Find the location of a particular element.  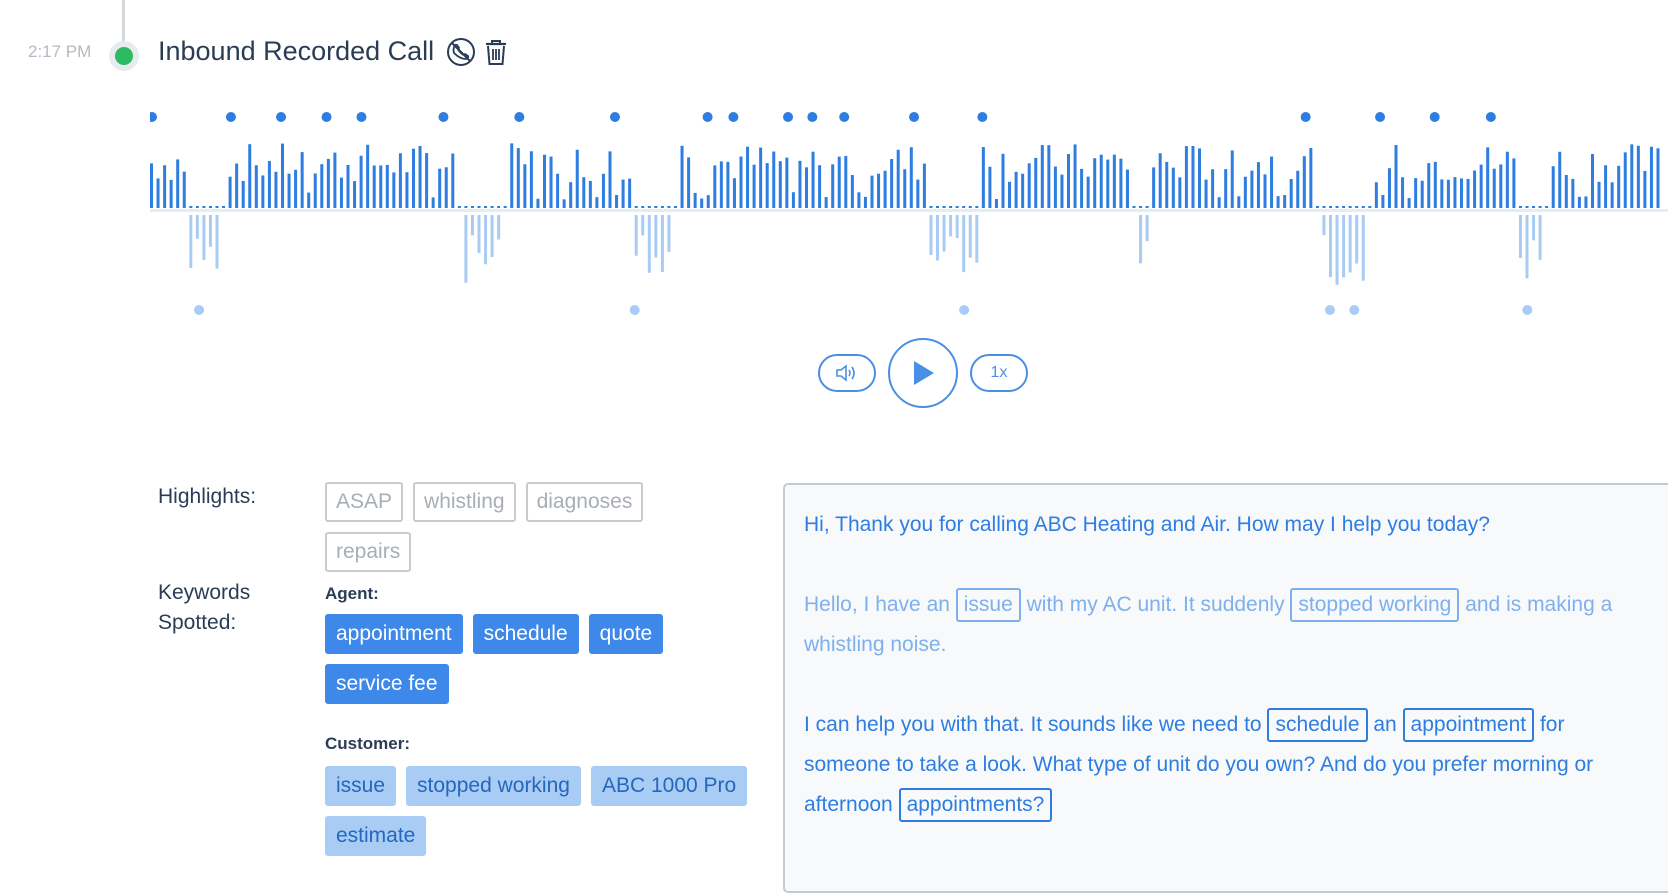

player-controls: 1x is located at coordinates (923, 373).